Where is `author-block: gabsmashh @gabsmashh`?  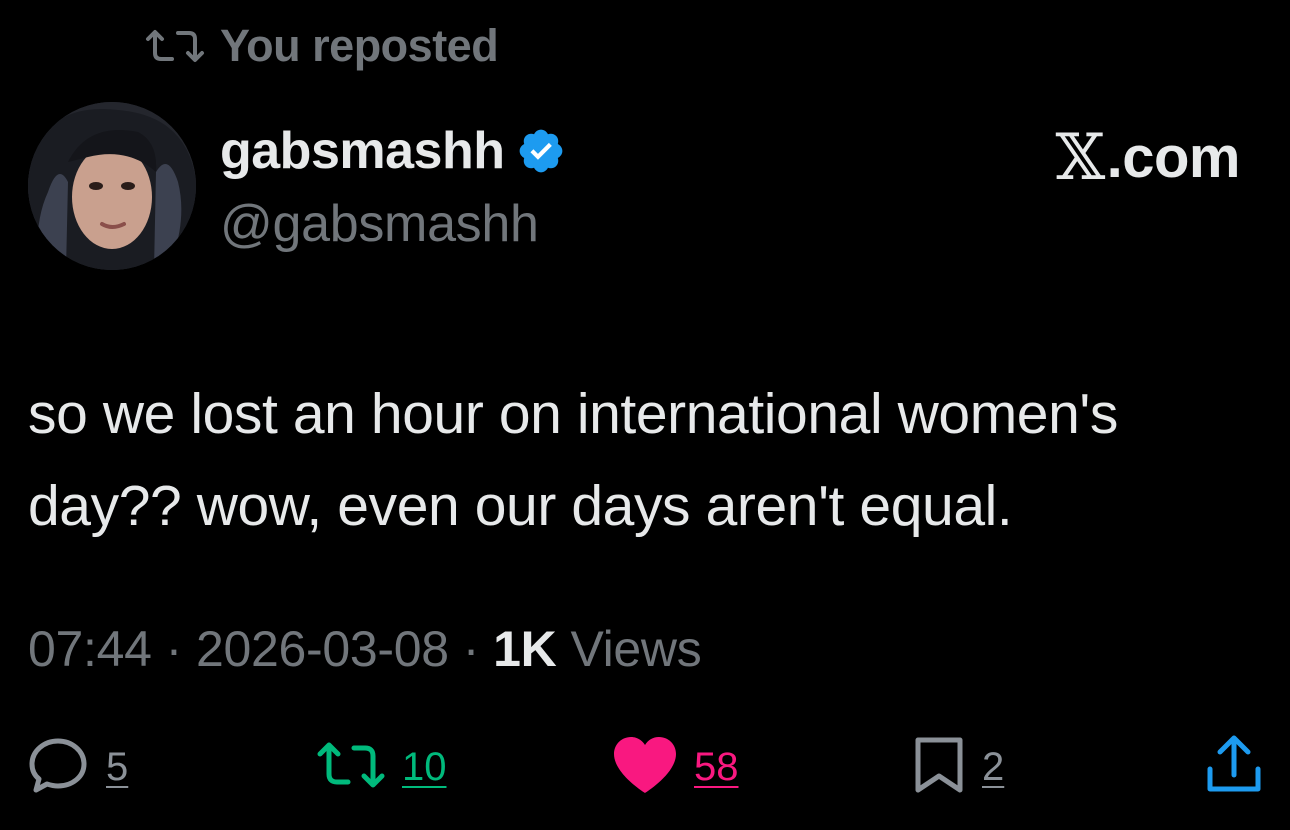
author-block: gabsmashh @gabsmashh is located at coordinates (393, 187).